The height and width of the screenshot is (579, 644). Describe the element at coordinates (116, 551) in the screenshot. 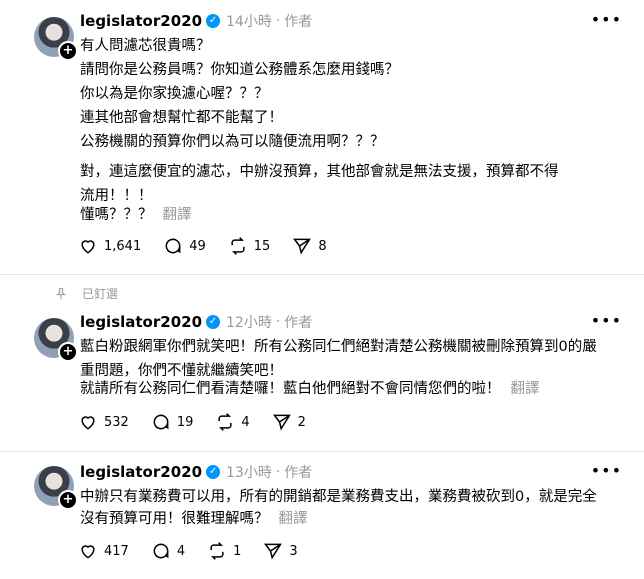

I see `like-count: 417` at that location.